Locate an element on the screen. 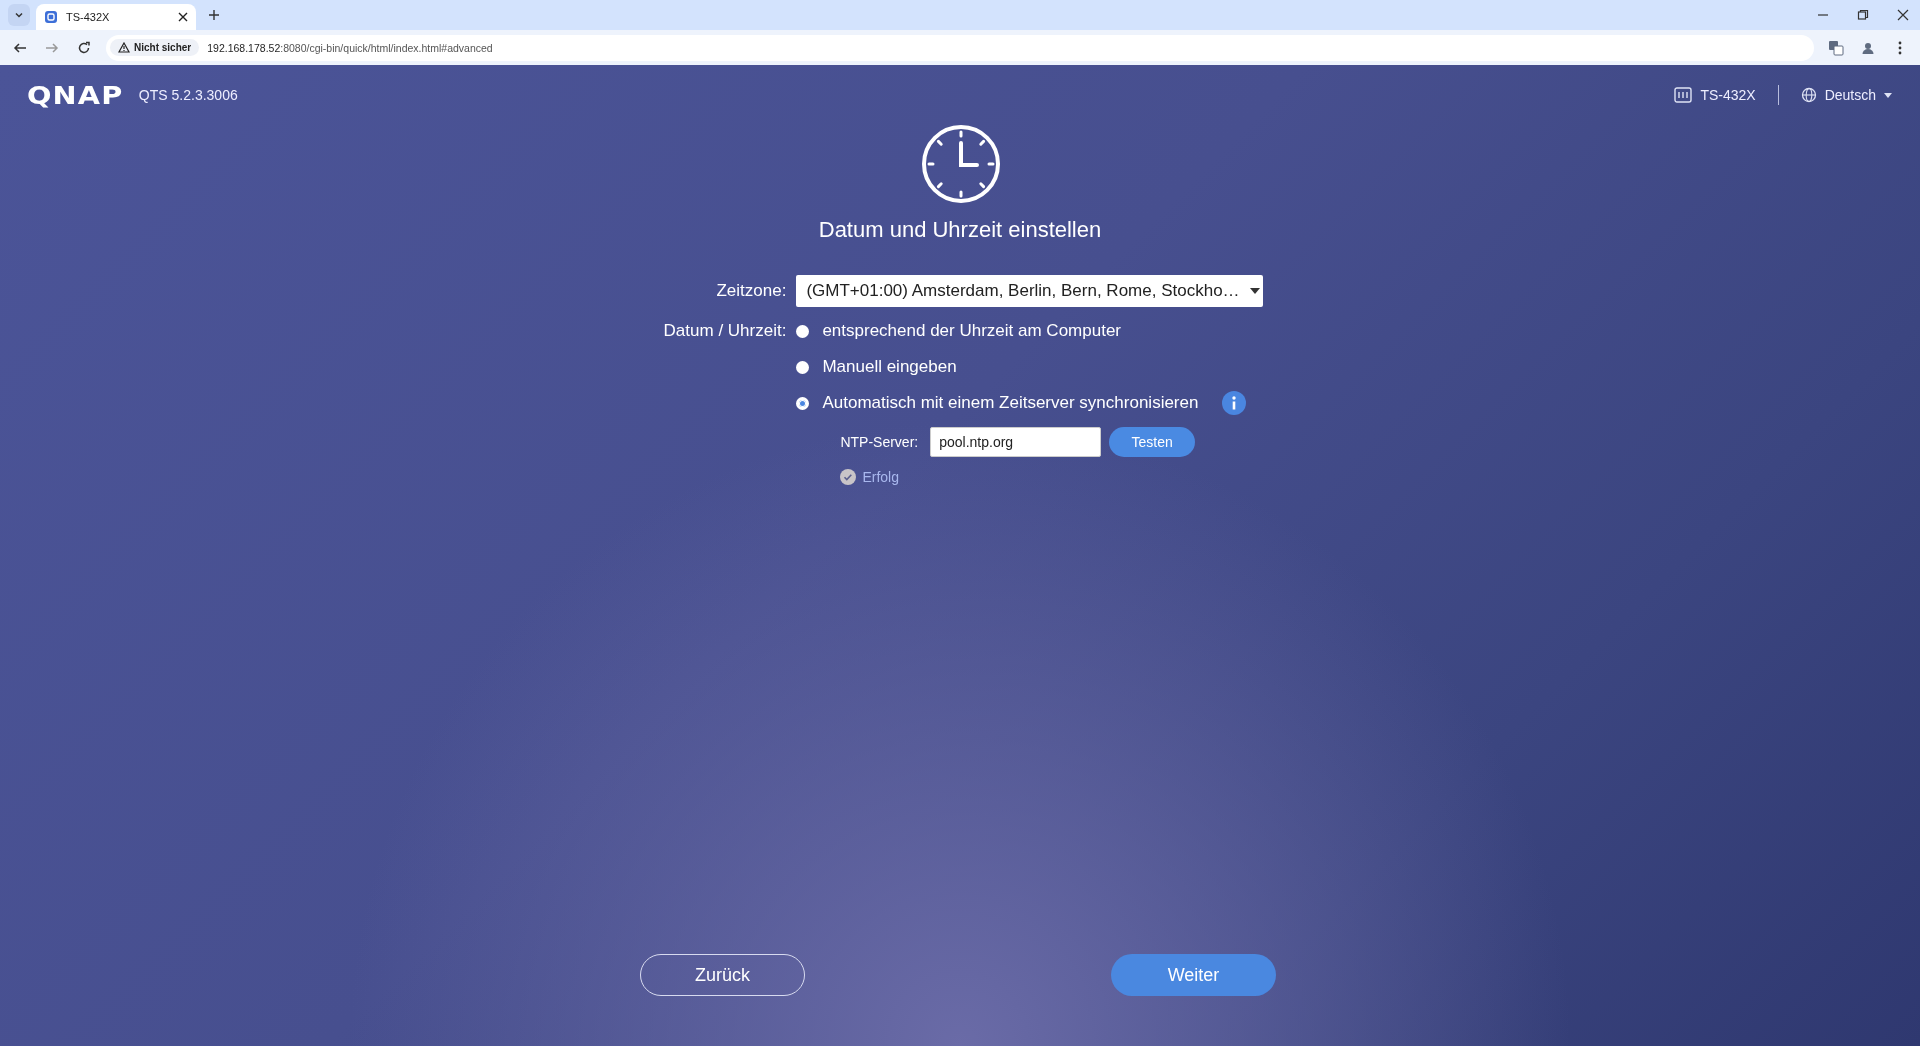  warning-icon is located at coordinates (124, 47).